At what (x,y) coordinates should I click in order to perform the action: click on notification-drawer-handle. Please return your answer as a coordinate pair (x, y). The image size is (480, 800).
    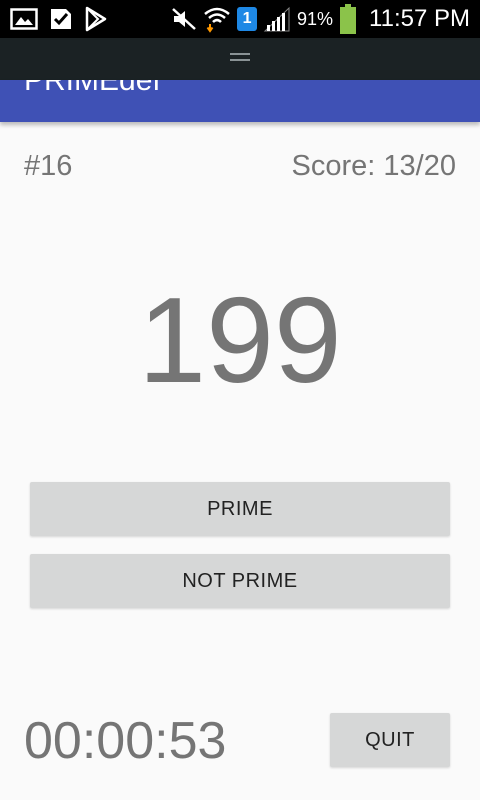
    Looking at the image, I should click on (240, 59).